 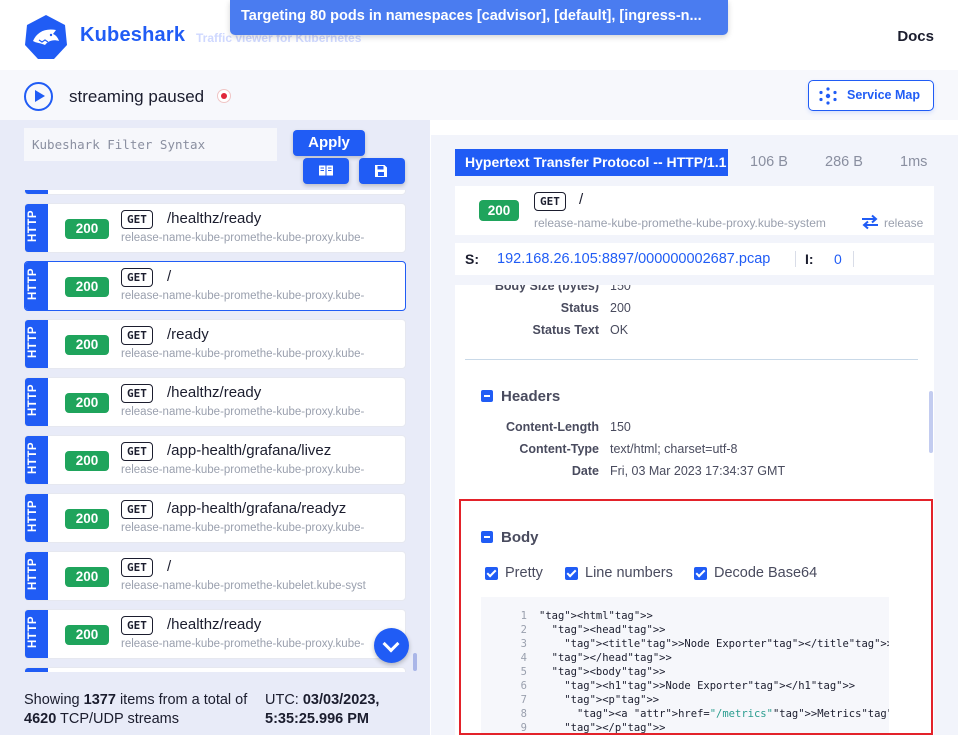 What do you see at coordinates (36, 670) in the screenshot?
I see `protocol-badge` at bounding box center [36, 670].